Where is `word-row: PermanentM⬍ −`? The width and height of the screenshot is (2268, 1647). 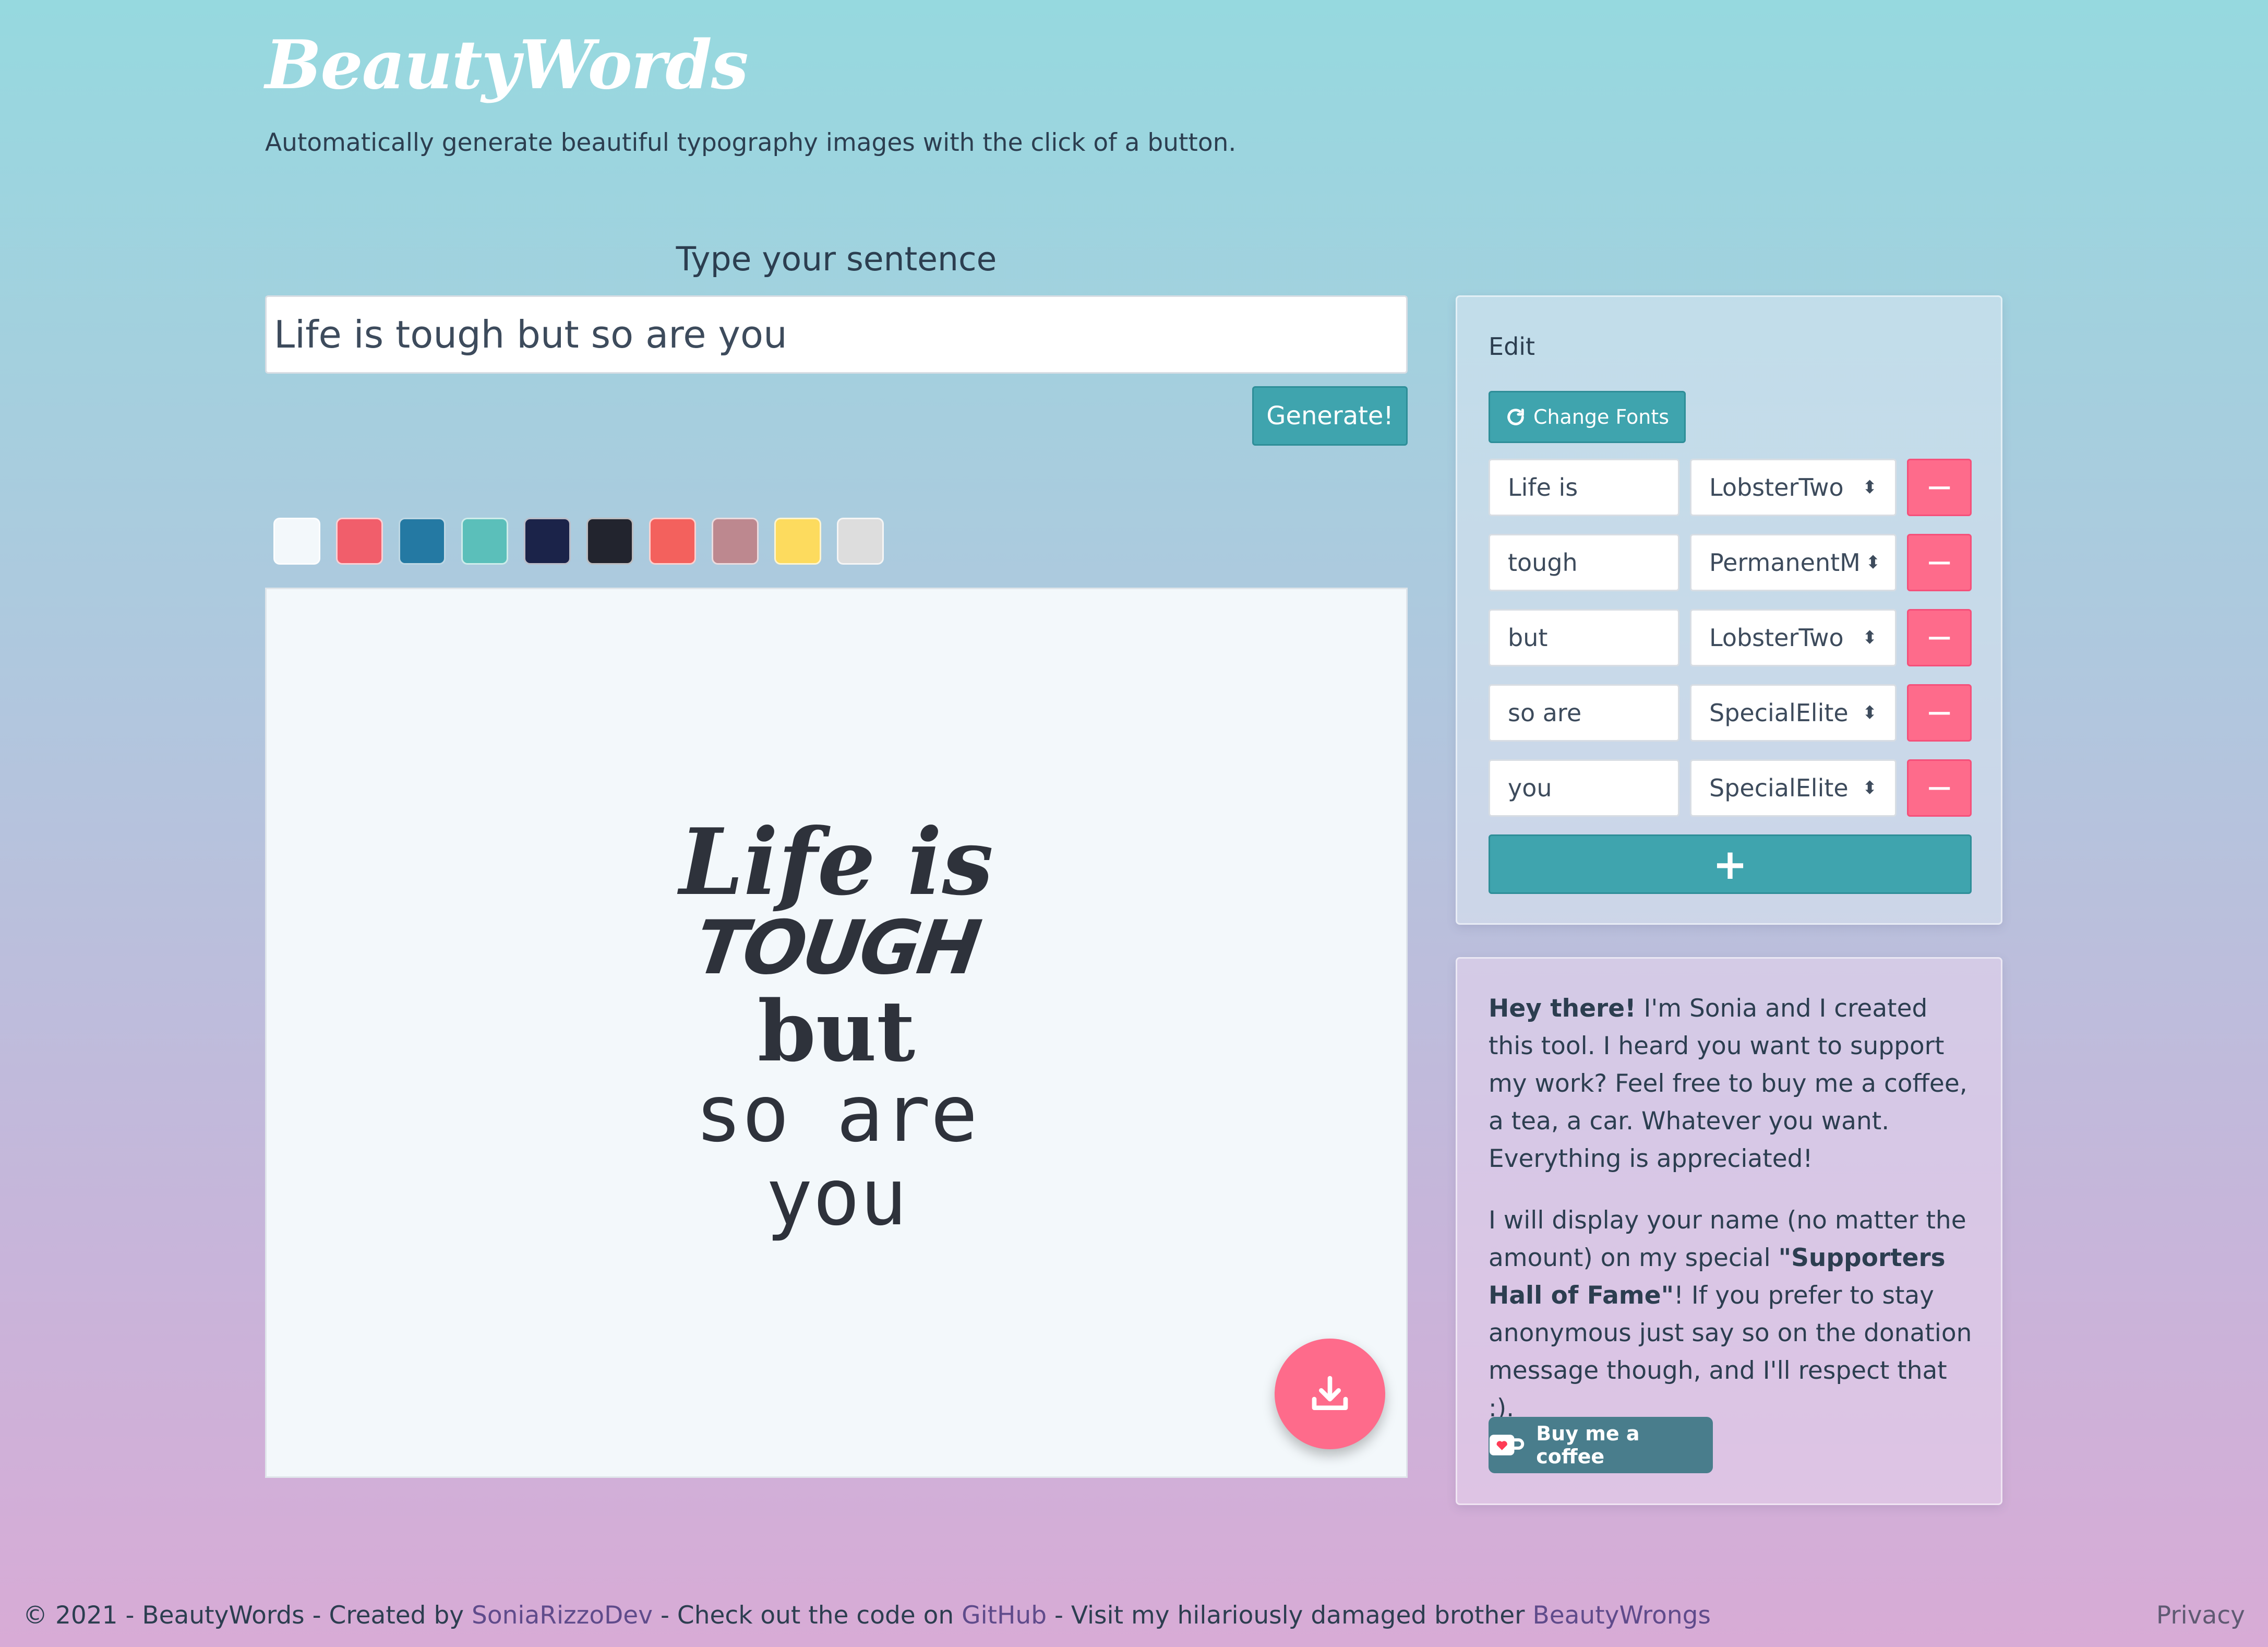
word-row: PermanentM⬍ − is located at coordinates (1730, 562).